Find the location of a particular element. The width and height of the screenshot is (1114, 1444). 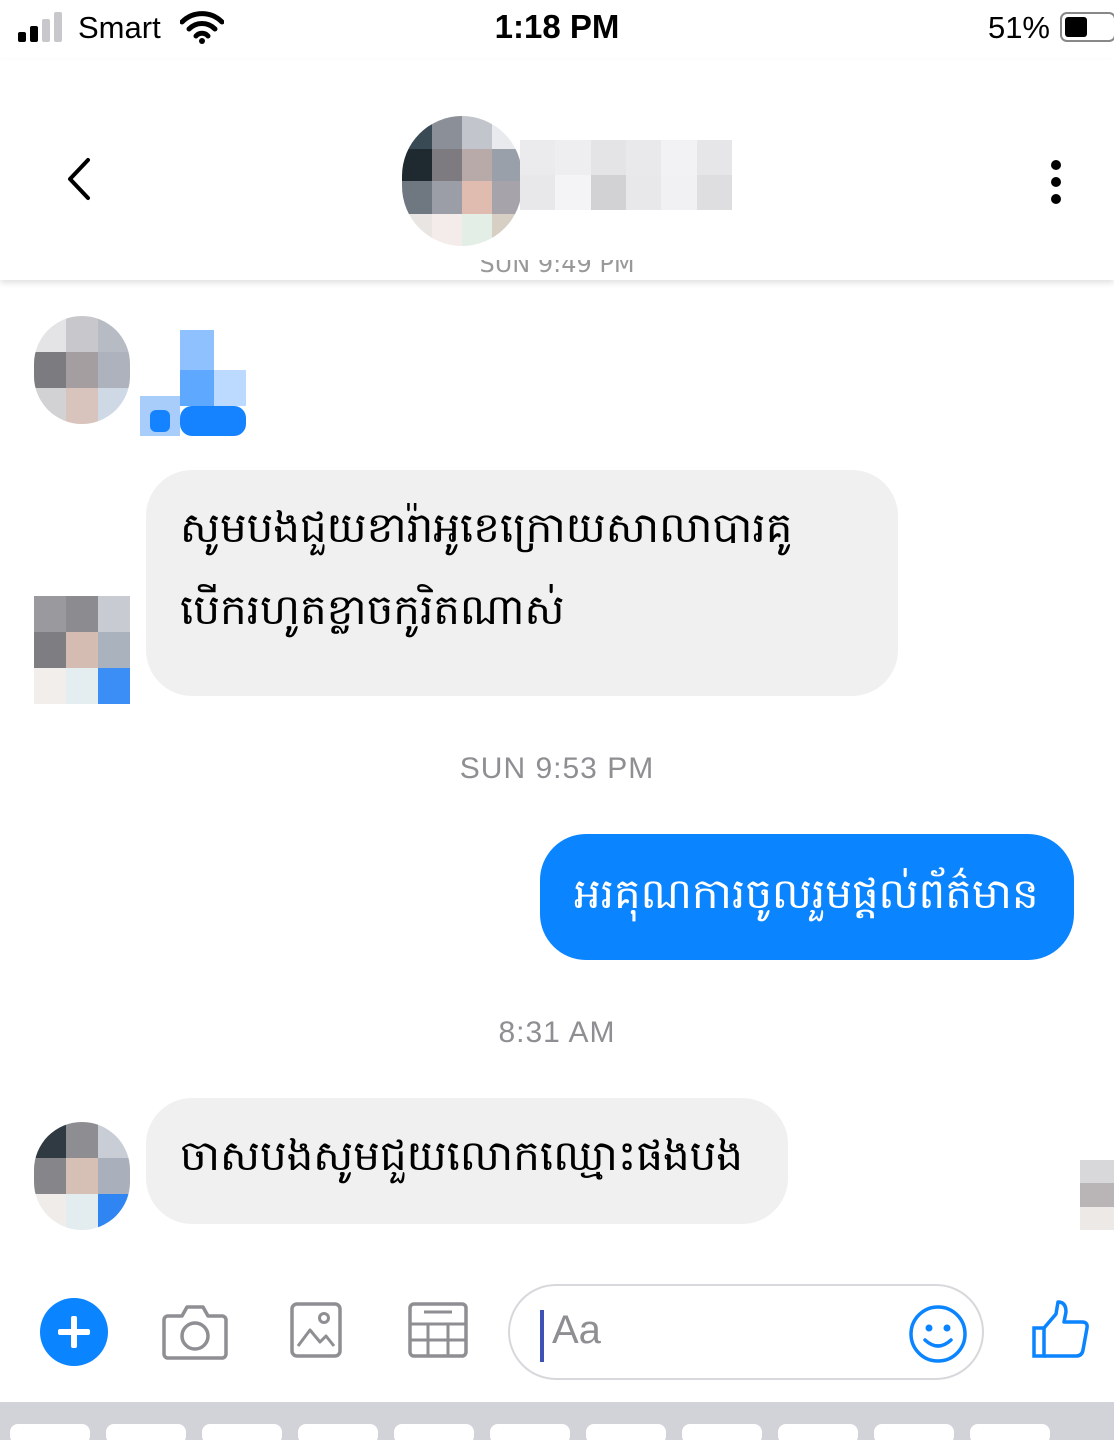

message-text-line: សូមបងជួយខារ៉ាអូខេក្រោយសាលាបារគូ is located at coordinates (486, 527).